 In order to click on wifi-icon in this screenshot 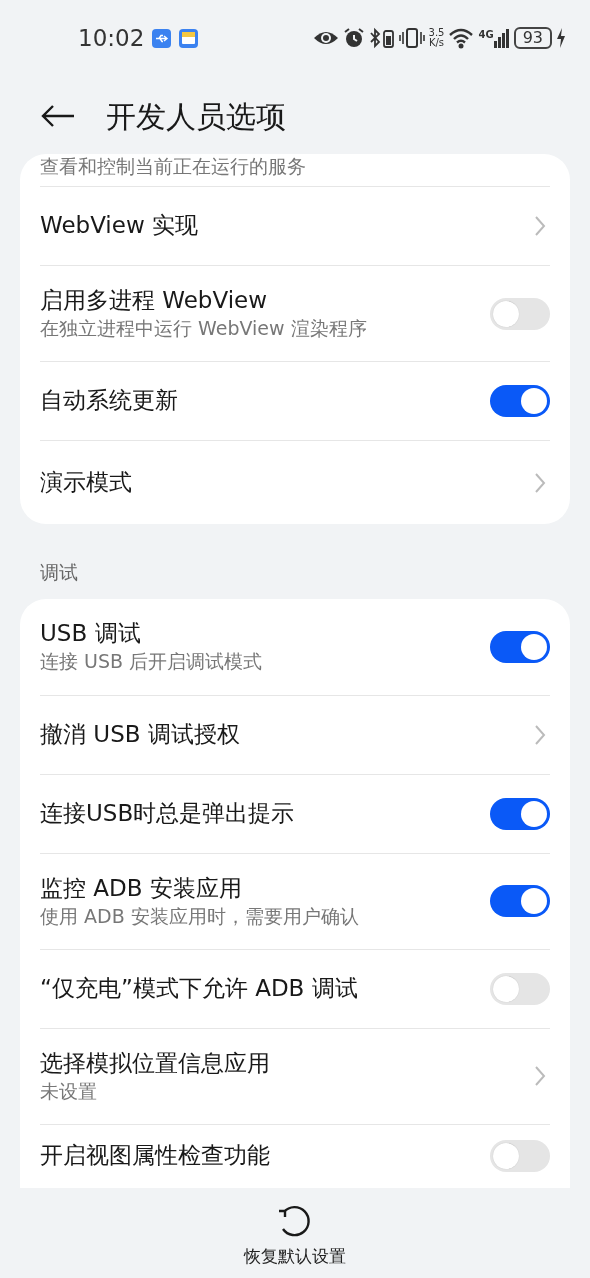, I will do `click(461, 38)`.